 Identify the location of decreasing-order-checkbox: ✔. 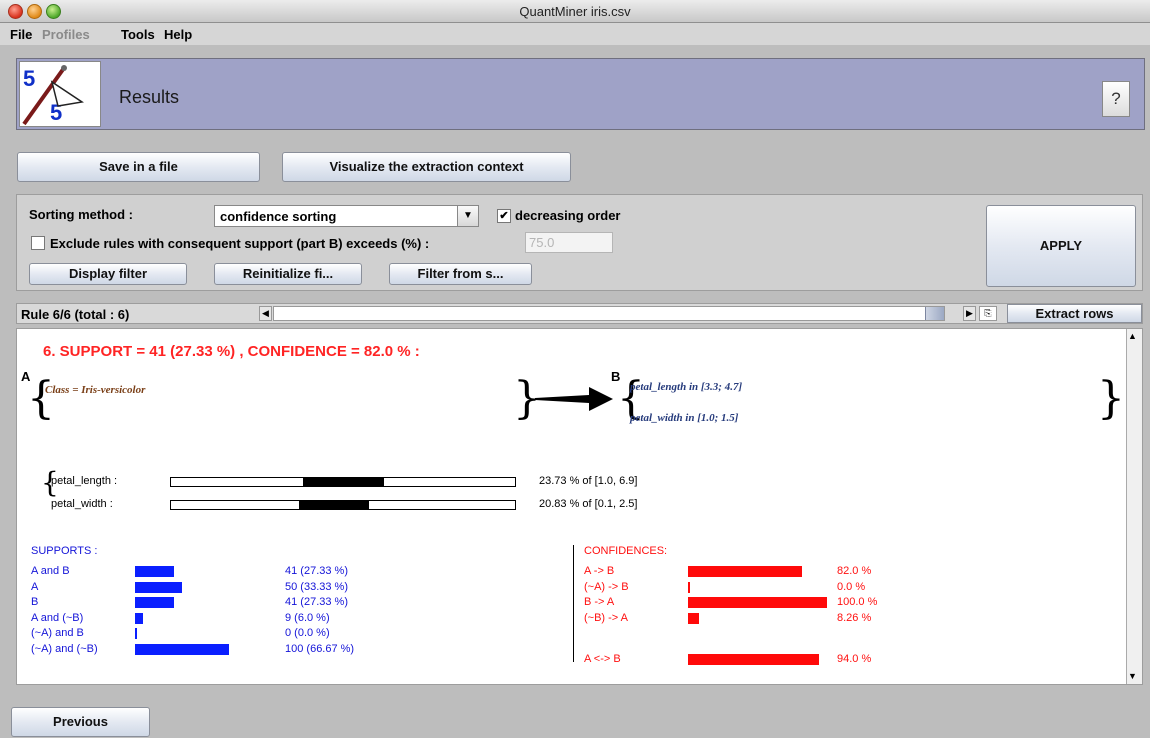
(504, 216).